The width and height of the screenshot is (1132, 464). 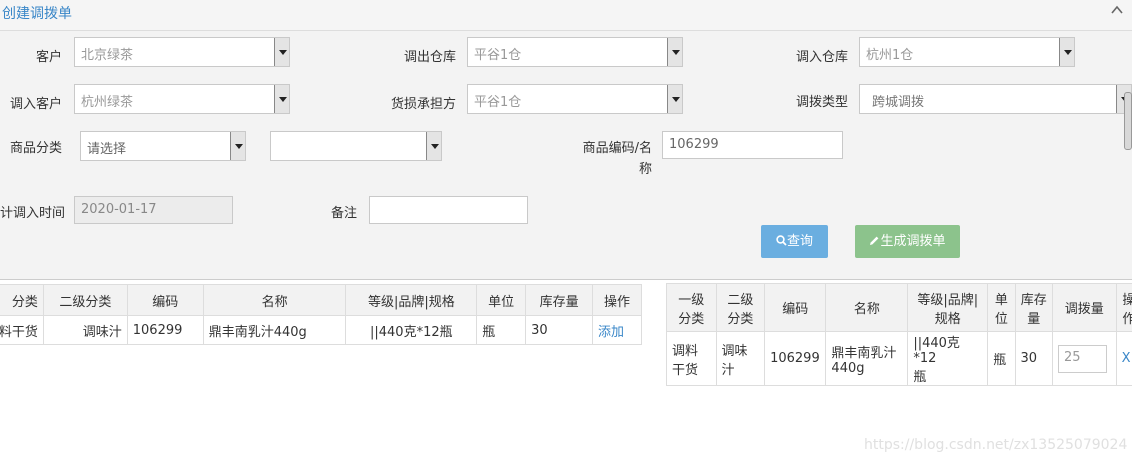 What do you see at coordinates (1084, 307) in the screenshot?
I see `col-header: 调拨量` at bounding box center [1084, 307].